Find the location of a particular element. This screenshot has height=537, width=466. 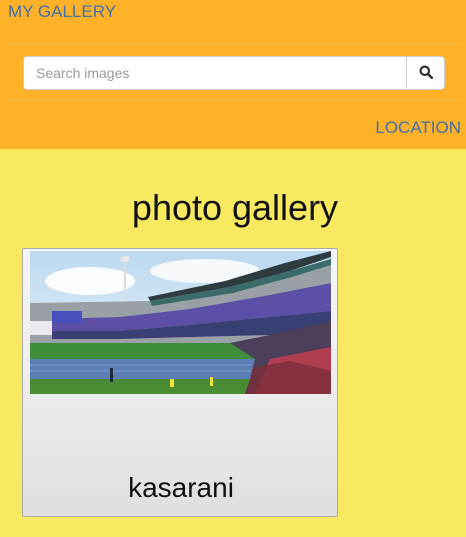

search-form is located at coordinates (234, 73).